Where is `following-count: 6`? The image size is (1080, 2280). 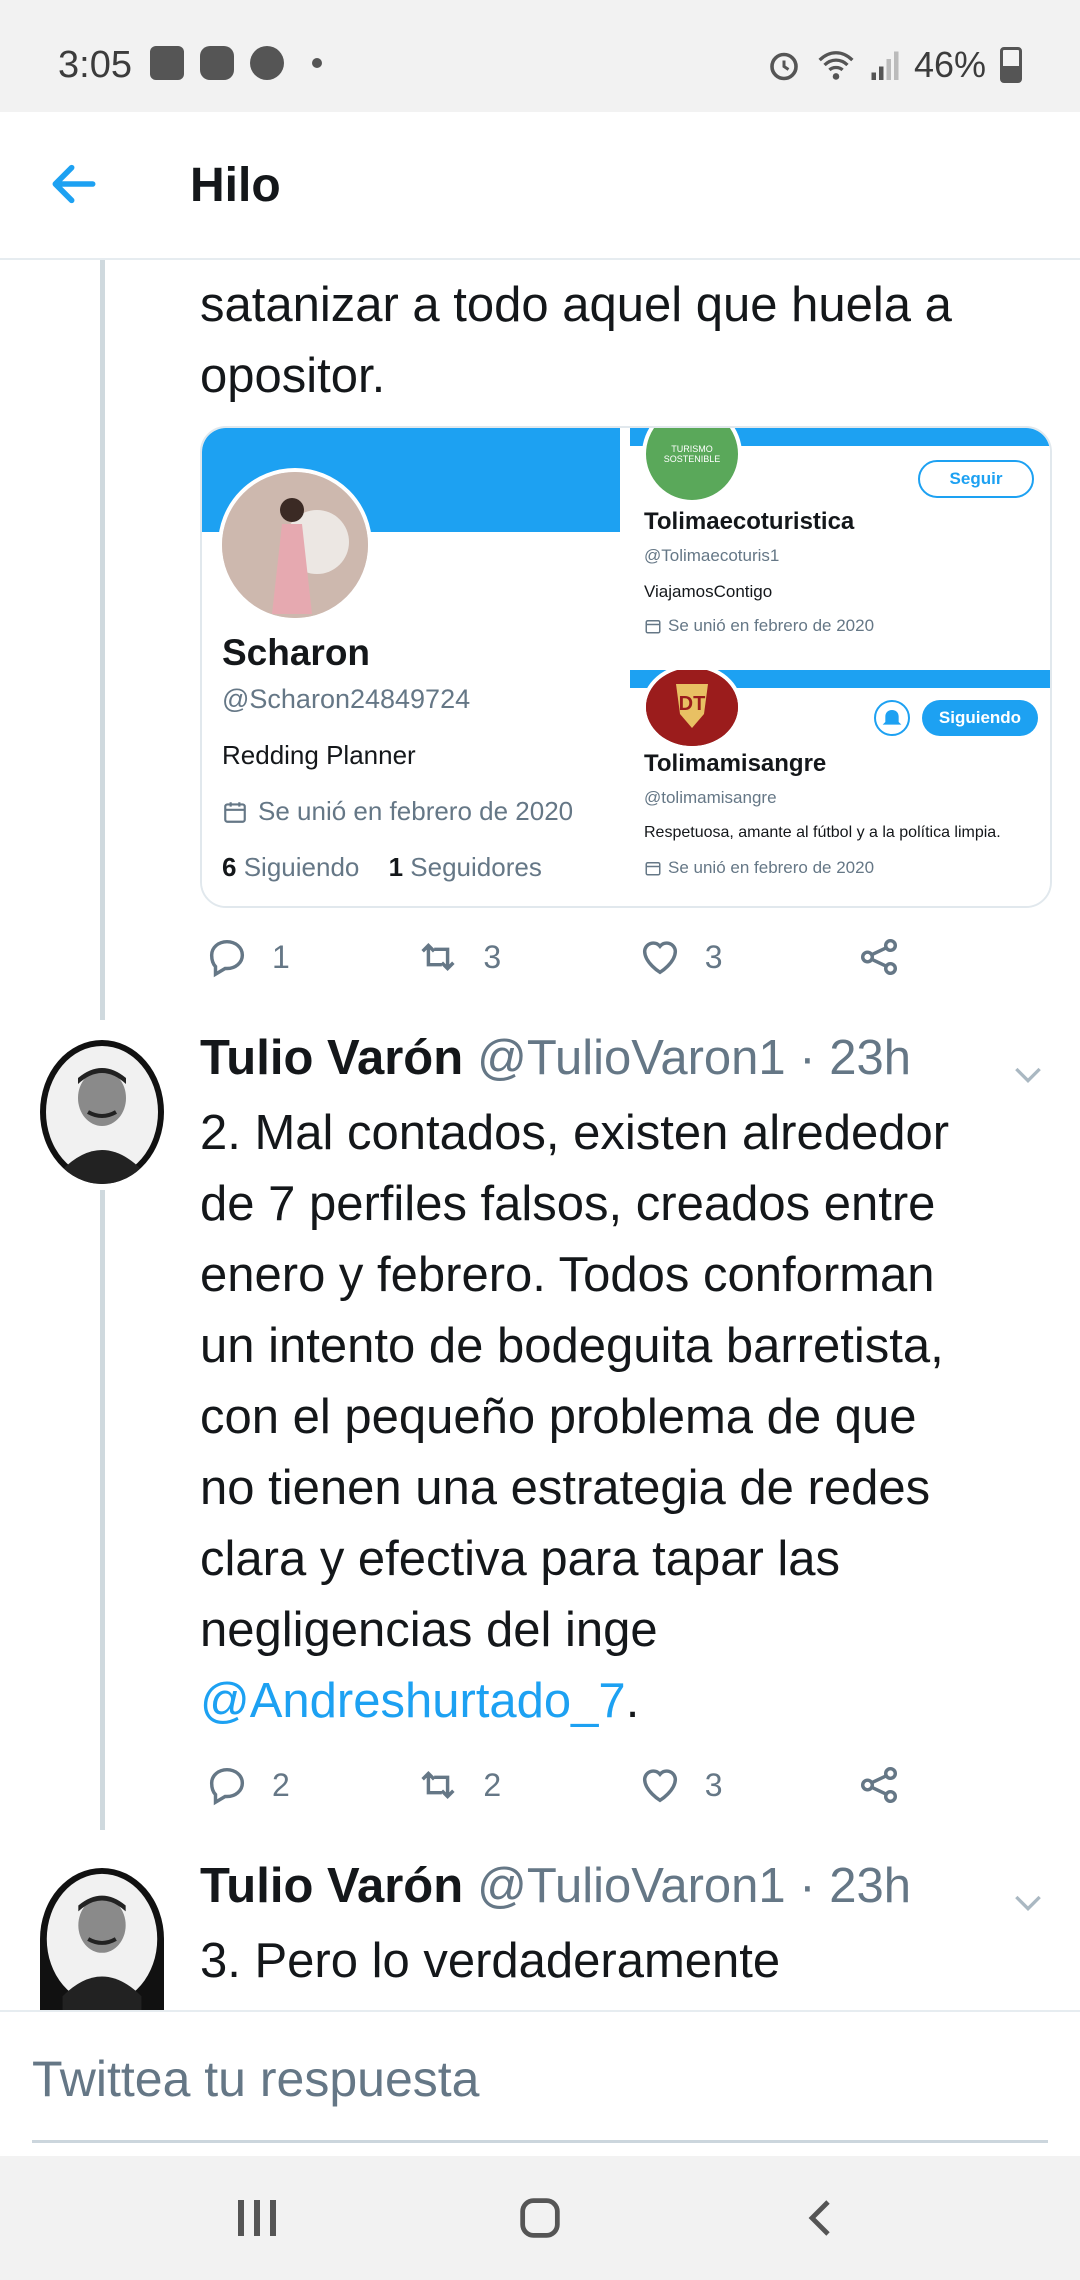 following-count: 6 is located at coordinates (229, 867).